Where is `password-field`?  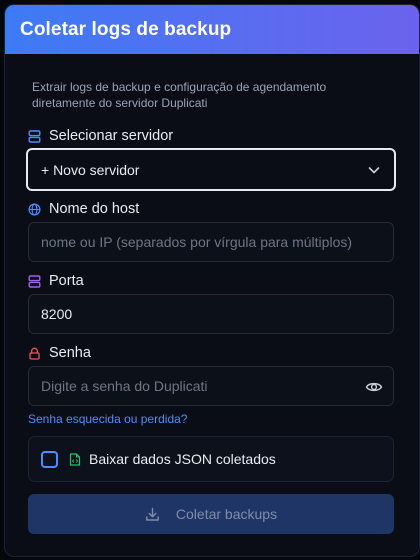
password-field is located at coordinates (211, 386).